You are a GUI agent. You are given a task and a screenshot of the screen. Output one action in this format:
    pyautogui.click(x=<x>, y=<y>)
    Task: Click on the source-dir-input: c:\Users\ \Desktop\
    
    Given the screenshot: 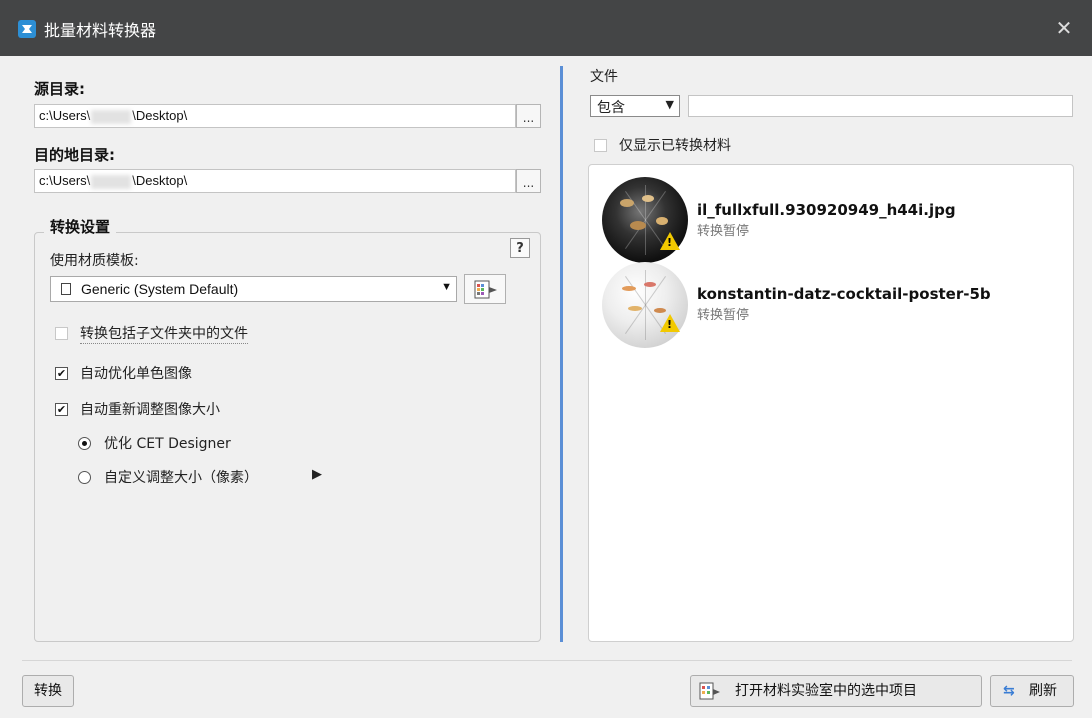 What is the action you would take?
    pyautogui.click(x=275, y=116)
    